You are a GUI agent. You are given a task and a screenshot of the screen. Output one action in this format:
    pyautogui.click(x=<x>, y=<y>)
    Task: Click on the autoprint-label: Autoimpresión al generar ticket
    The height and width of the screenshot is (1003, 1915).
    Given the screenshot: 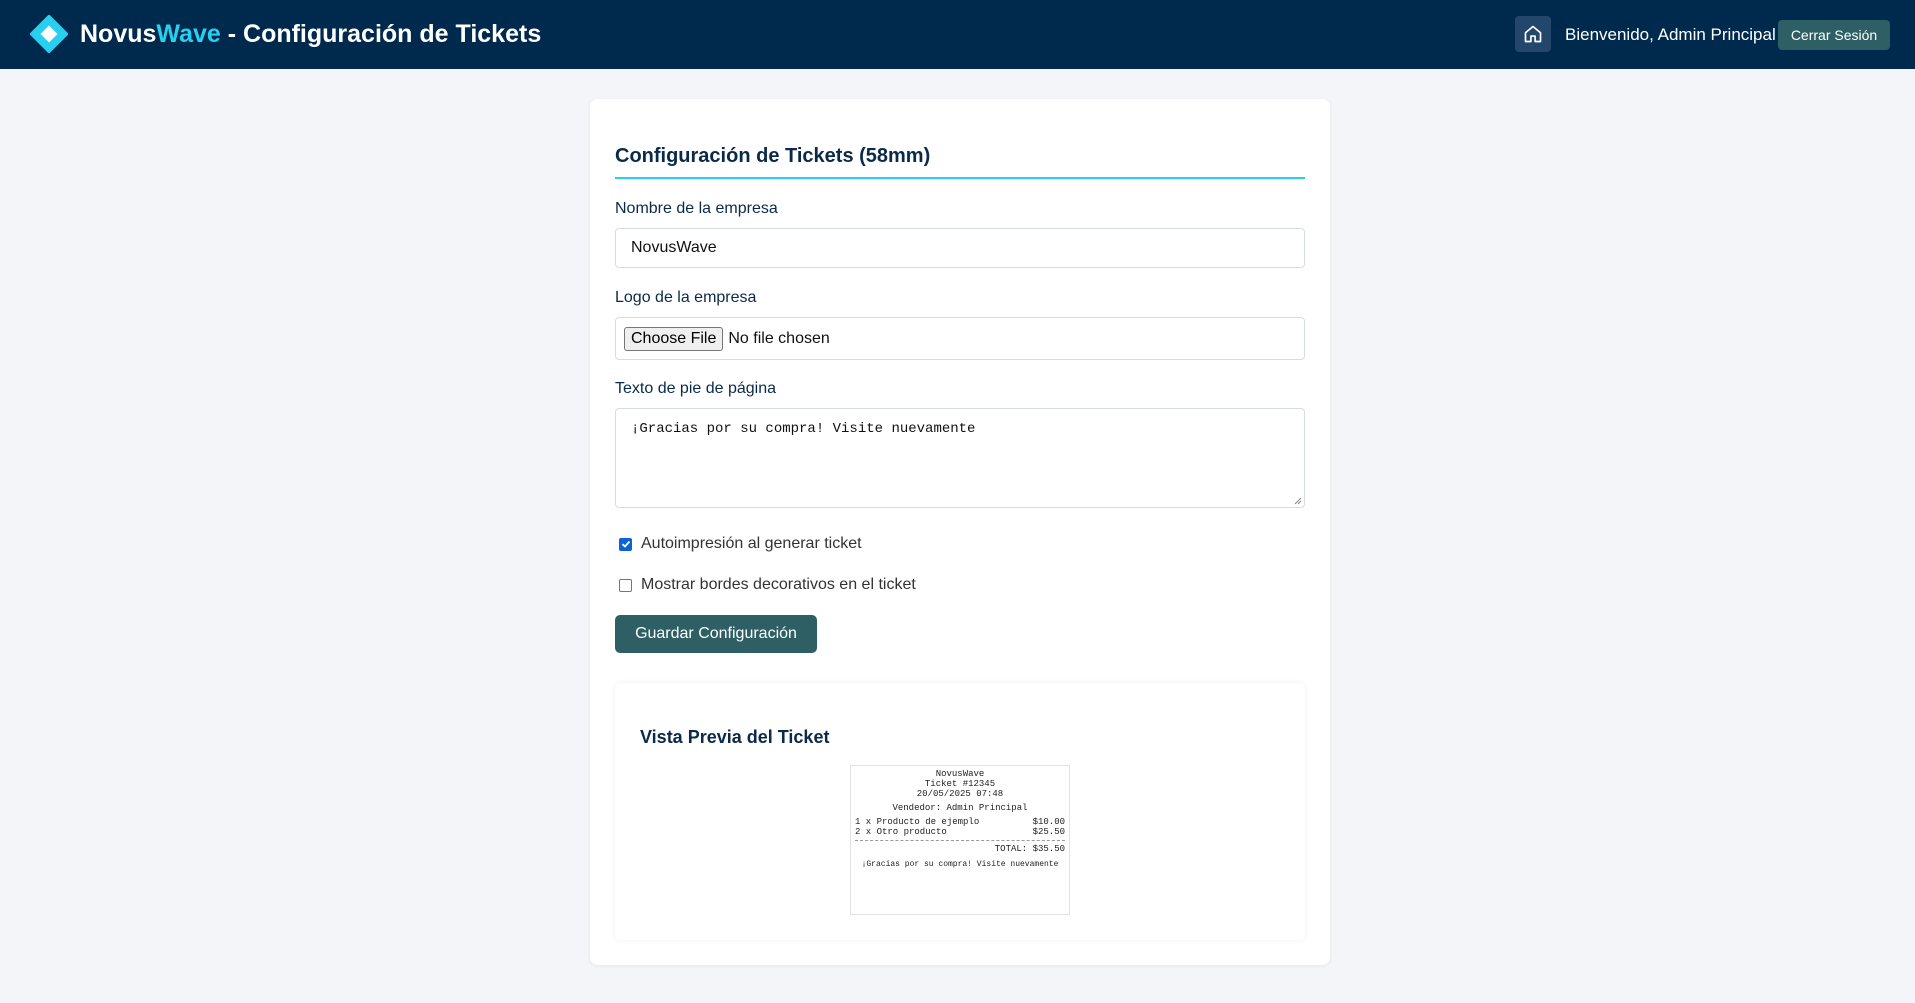 What is the action you would take?
    pyautogui.click(x=751, y=543)
    